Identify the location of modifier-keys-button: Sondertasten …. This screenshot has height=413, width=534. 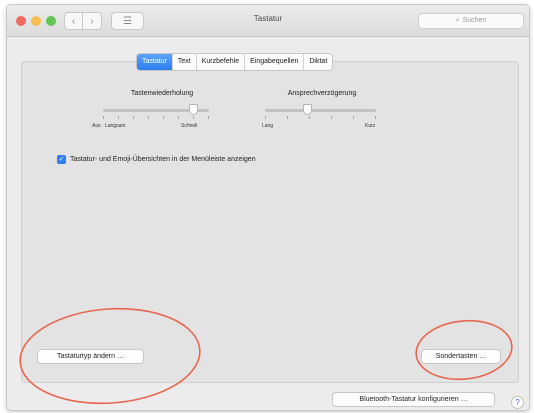
(461, 356).